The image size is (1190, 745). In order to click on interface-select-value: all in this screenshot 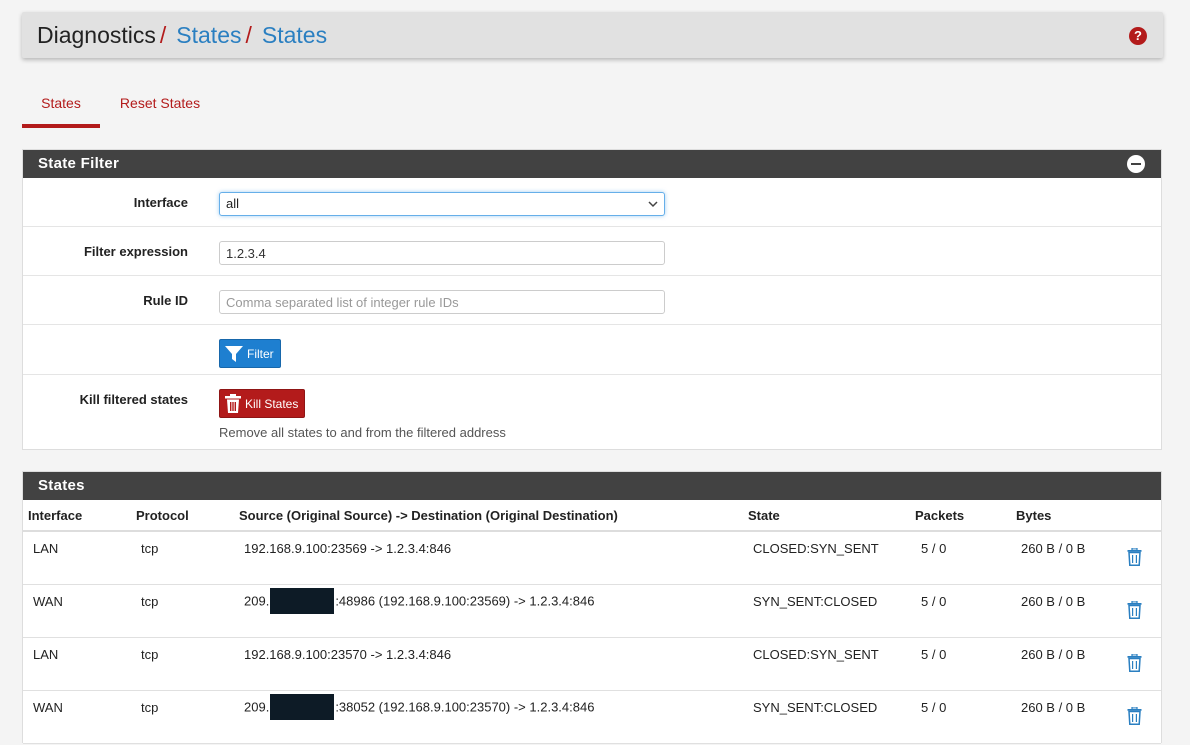, I will do `click(233, 203)`.